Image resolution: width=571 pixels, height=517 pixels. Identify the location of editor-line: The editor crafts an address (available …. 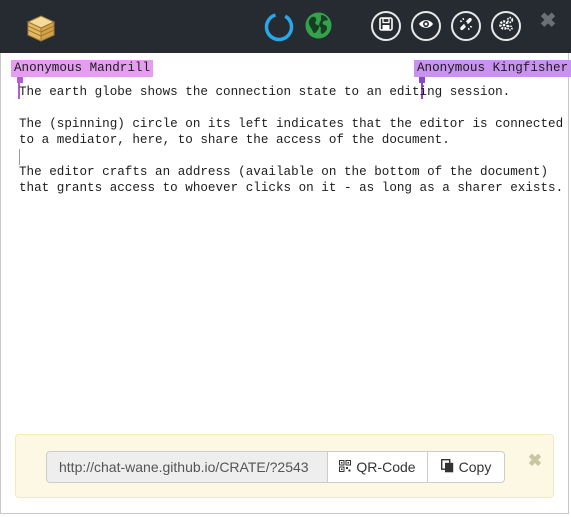
(284, 172).